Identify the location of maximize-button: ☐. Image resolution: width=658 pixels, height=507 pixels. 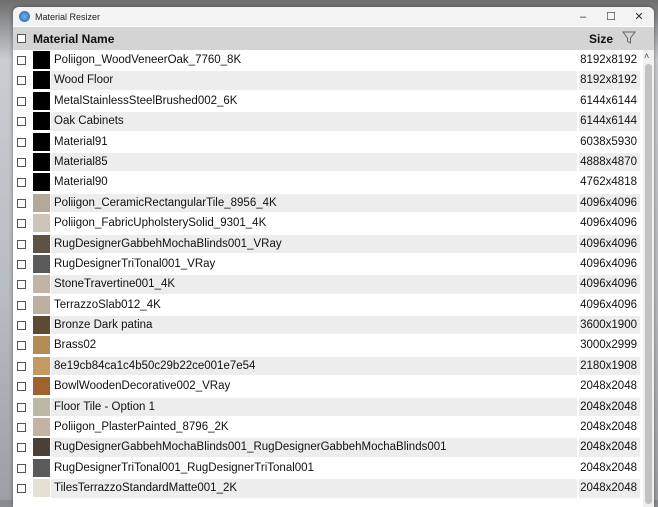
(611, 16).